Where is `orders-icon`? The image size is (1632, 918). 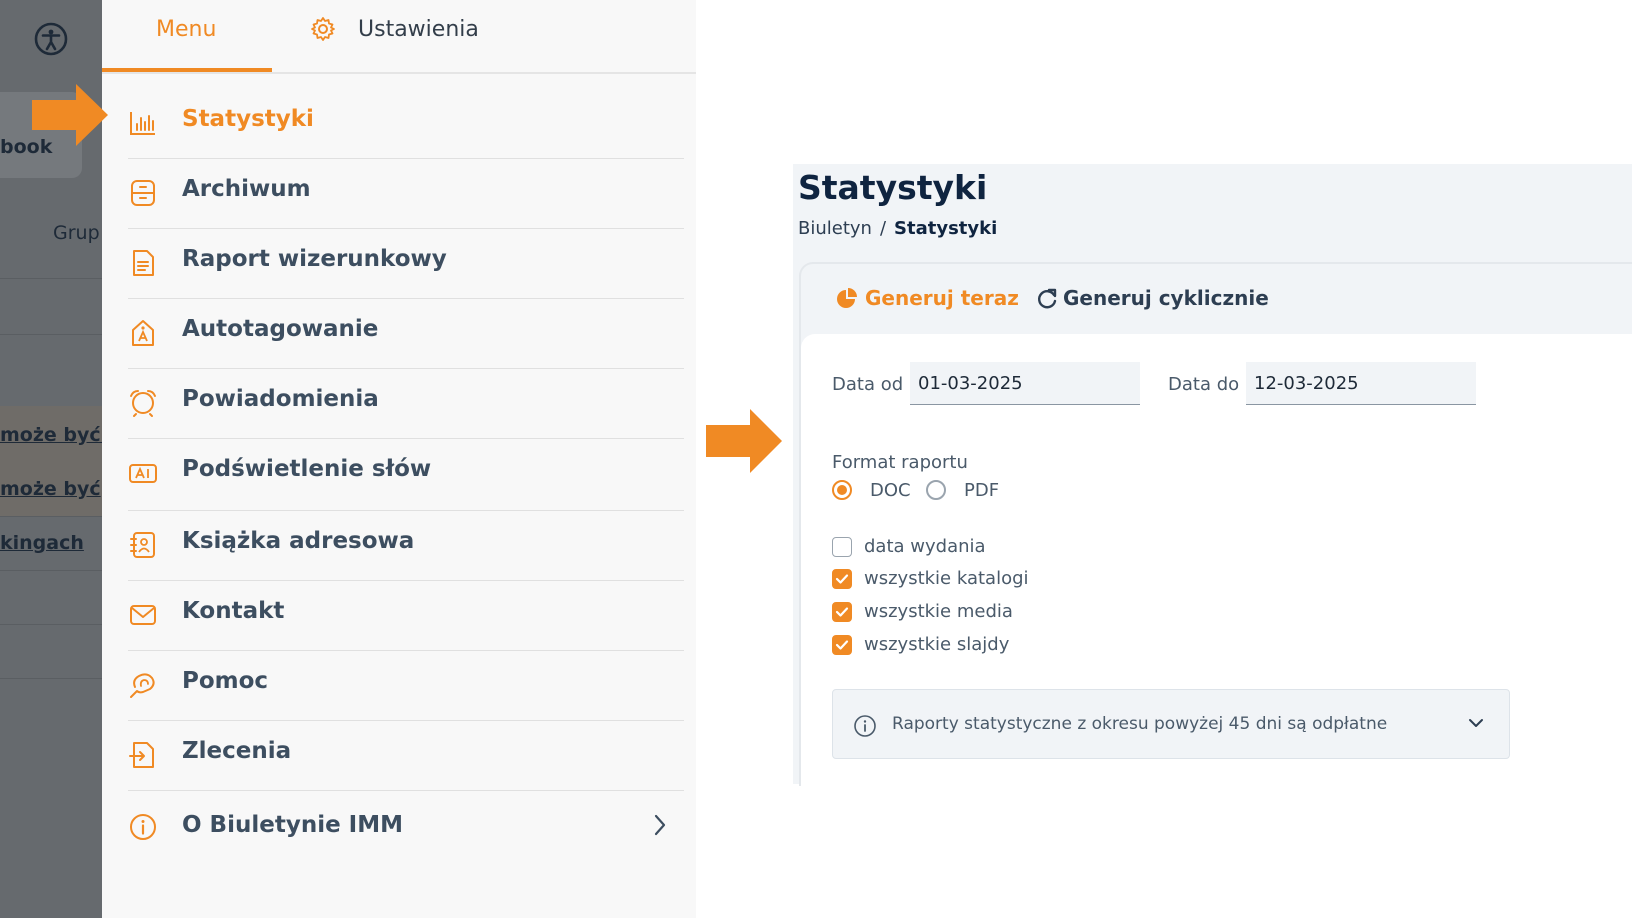
orders-icon is located at coordinates (141, 755).